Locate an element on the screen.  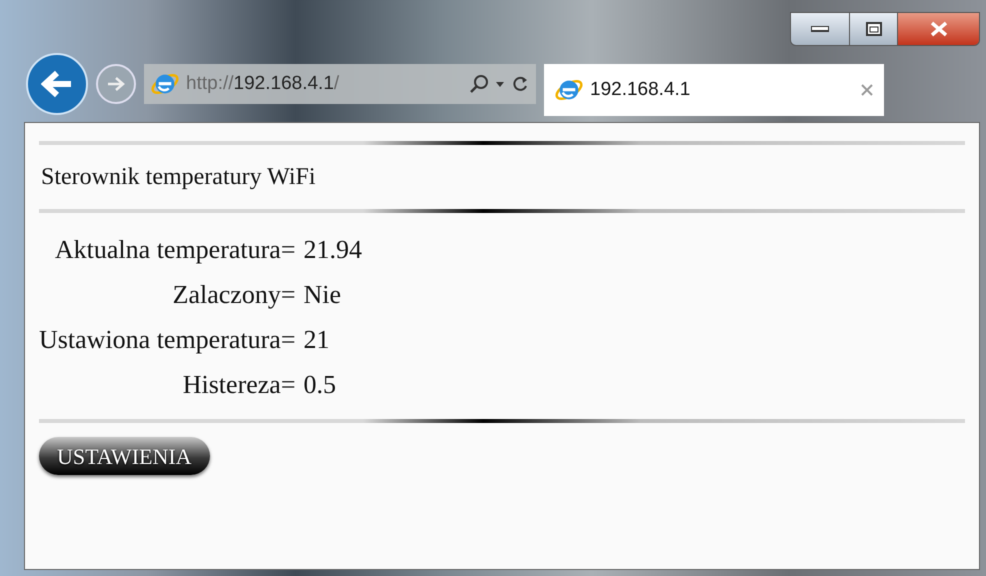
close-icon is located at coordinates (939, 29).